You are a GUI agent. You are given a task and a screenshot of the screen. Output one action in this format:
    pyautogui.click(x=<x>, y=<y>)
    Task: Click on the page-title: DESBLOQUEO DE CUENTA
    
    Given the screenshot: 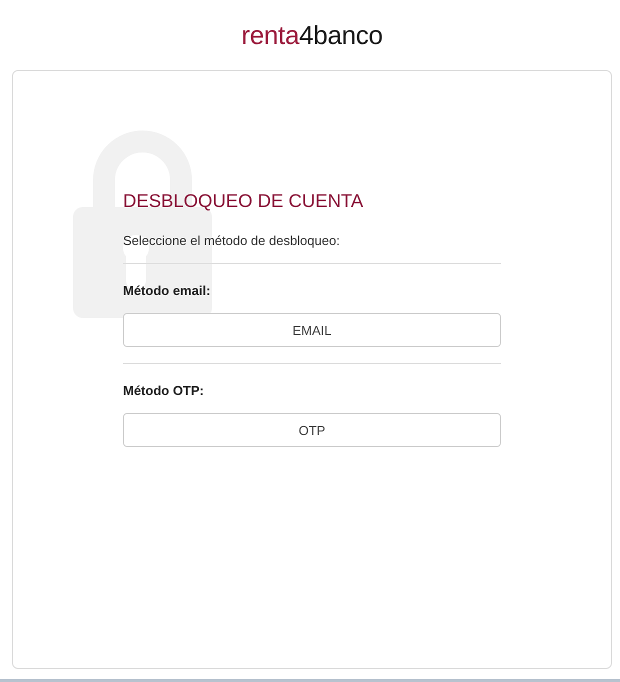 What is the action you would take?
    pyautogui.click(x=243, y=201)
    